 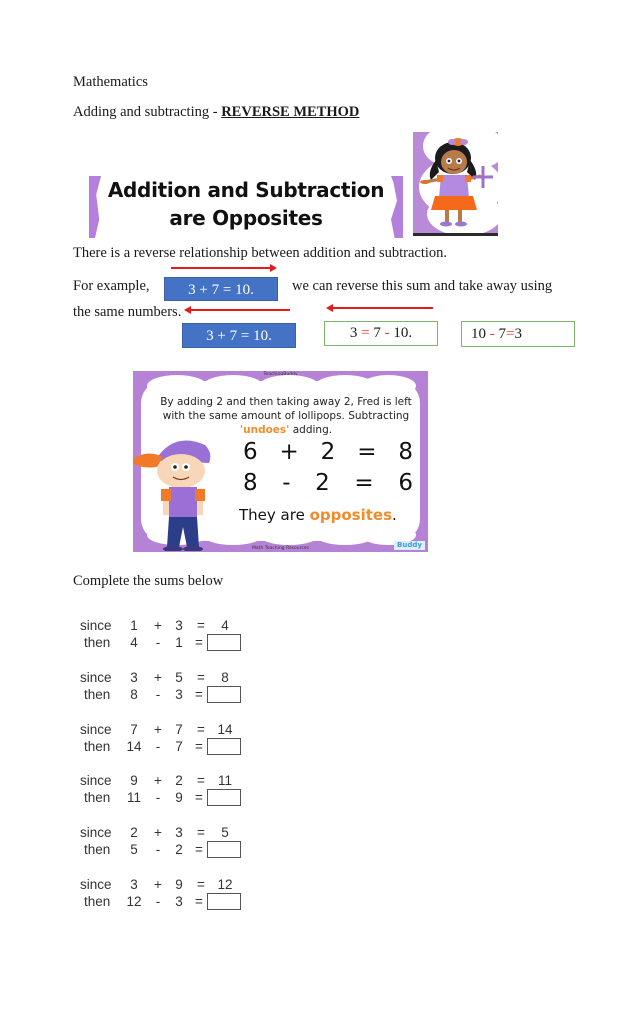 What do you see at coordinates (246, 218) in the screenshot?
I see `banner-line-2: are Opposites` at bounding box center [246, 218].